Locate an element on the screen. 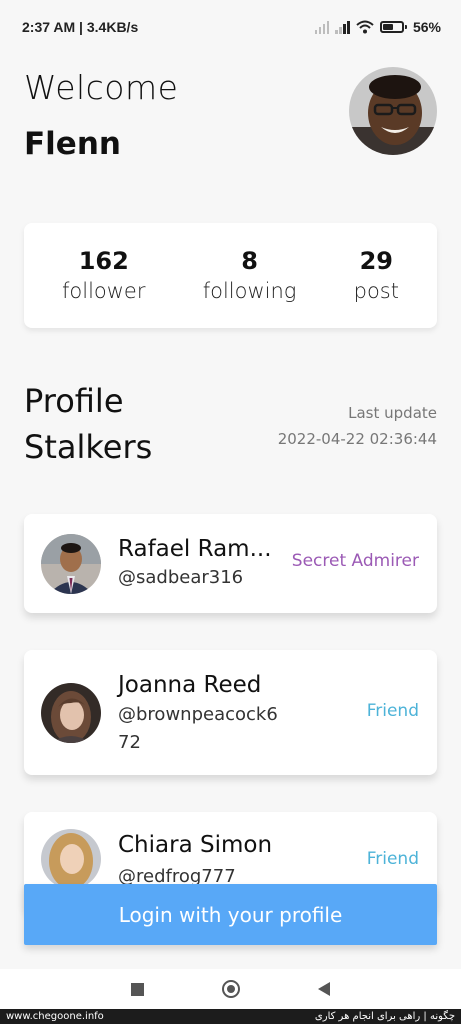  user-avatar is located at coordinates (393, 111).